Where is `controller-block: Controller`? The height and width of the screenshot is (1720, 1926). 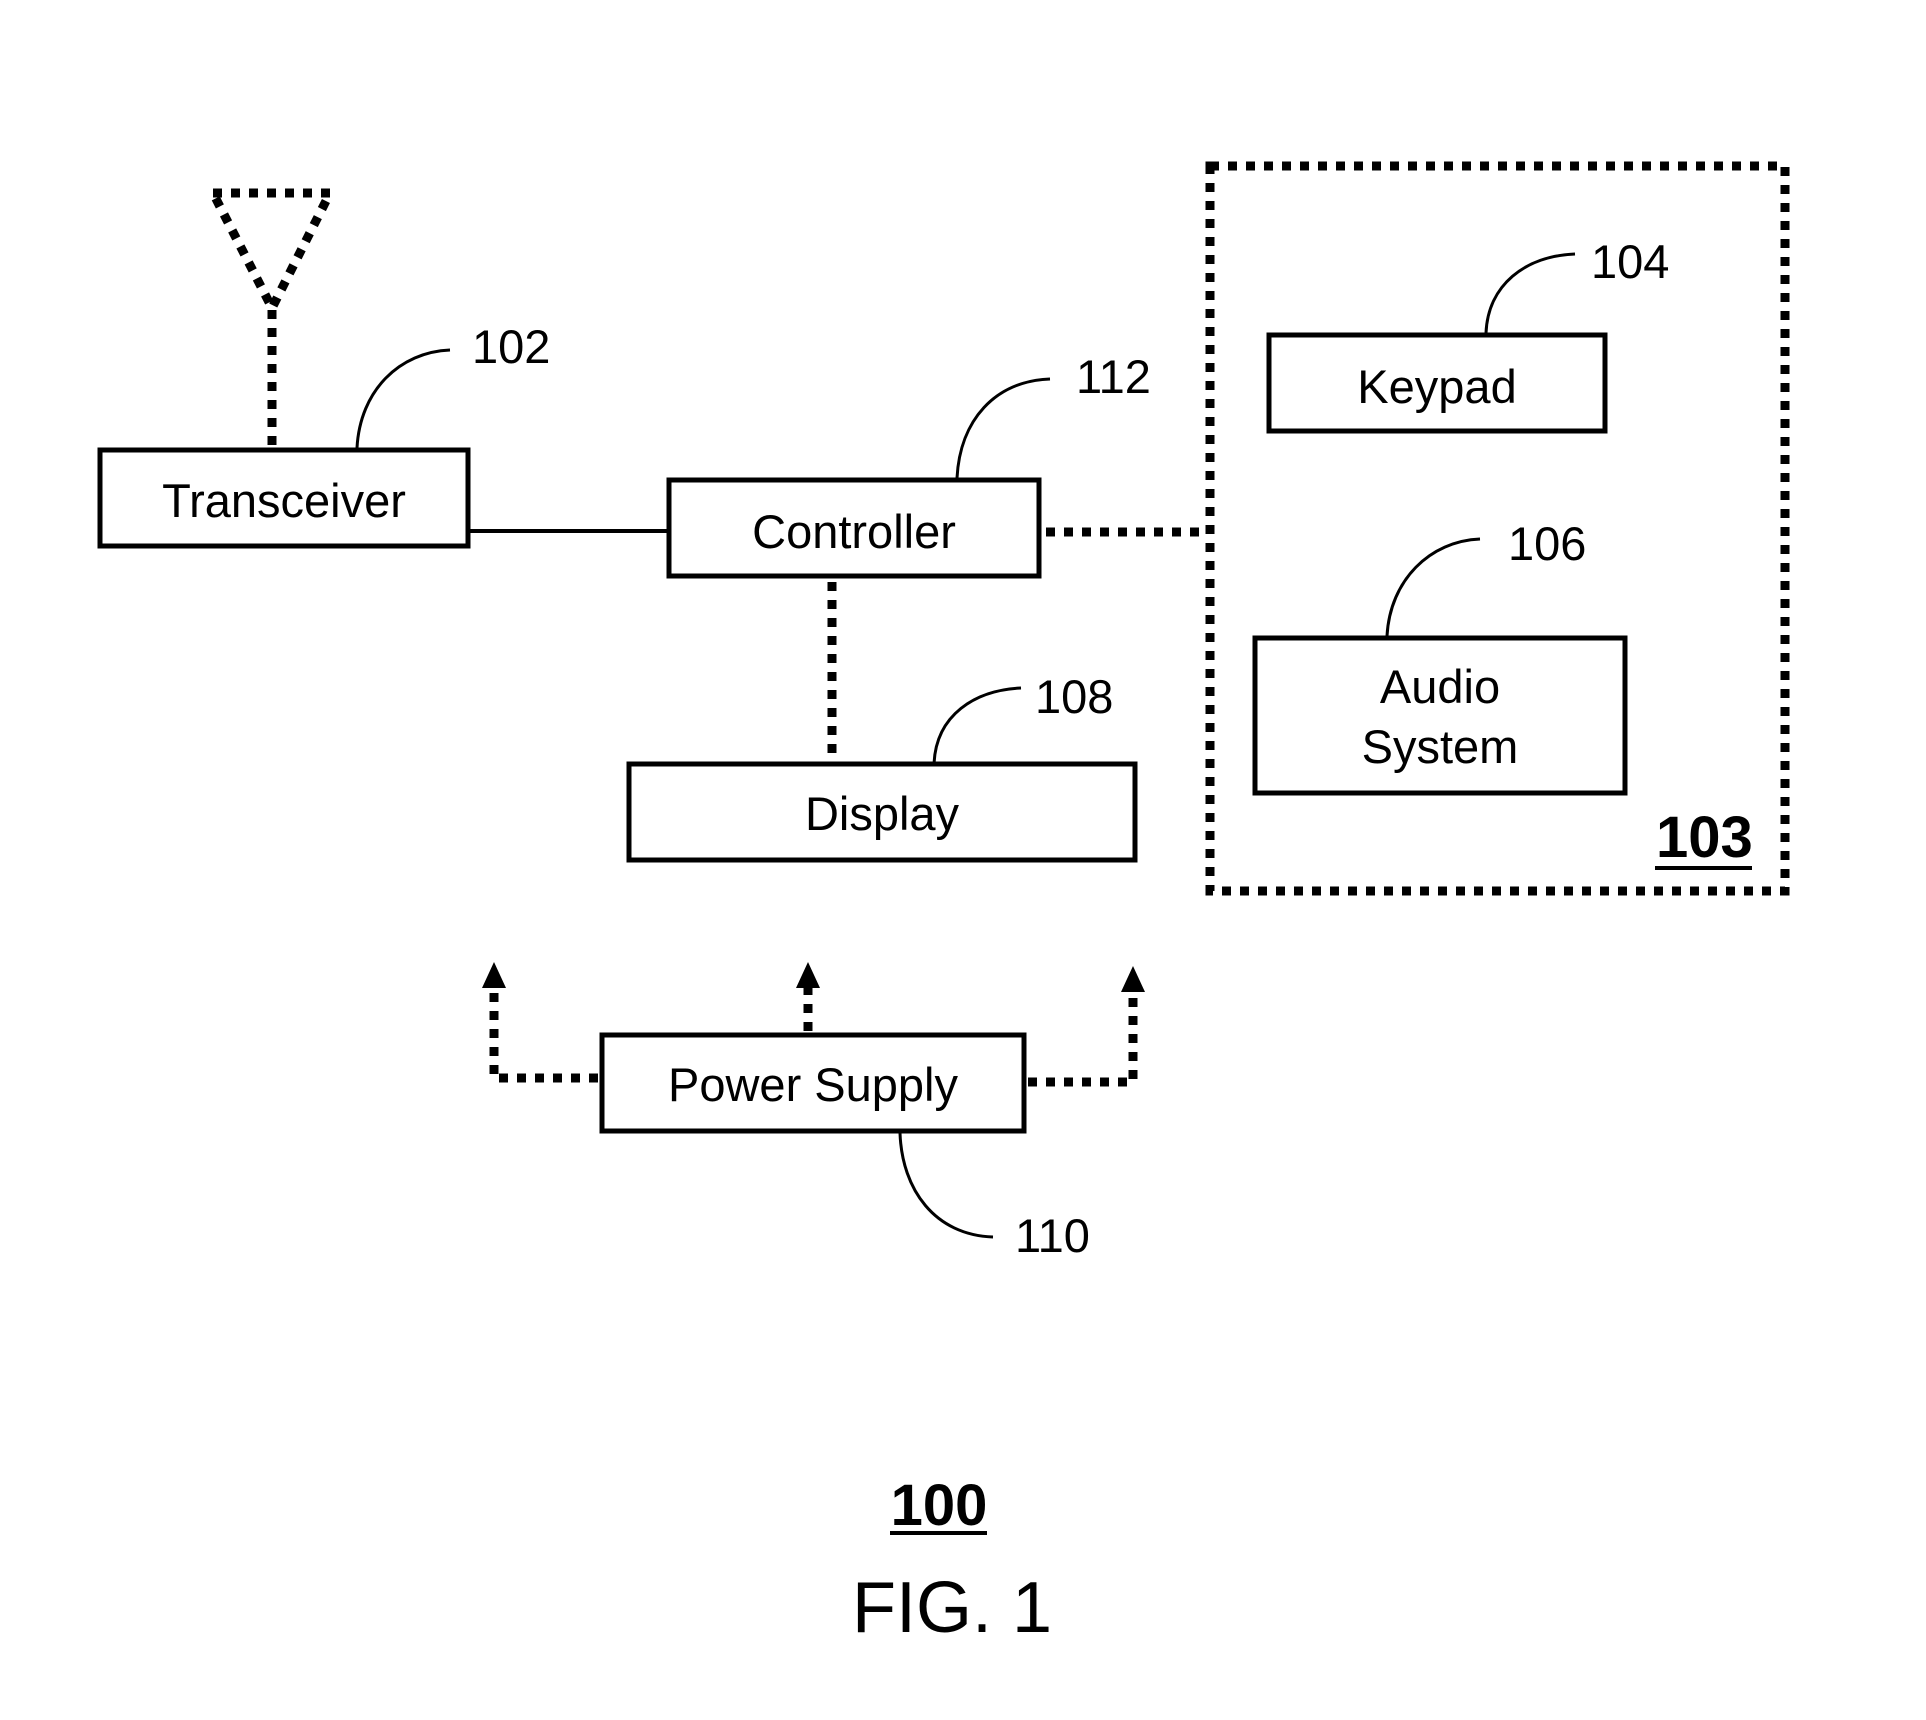
controller-block: Controller is located at coordinates (854, 528).